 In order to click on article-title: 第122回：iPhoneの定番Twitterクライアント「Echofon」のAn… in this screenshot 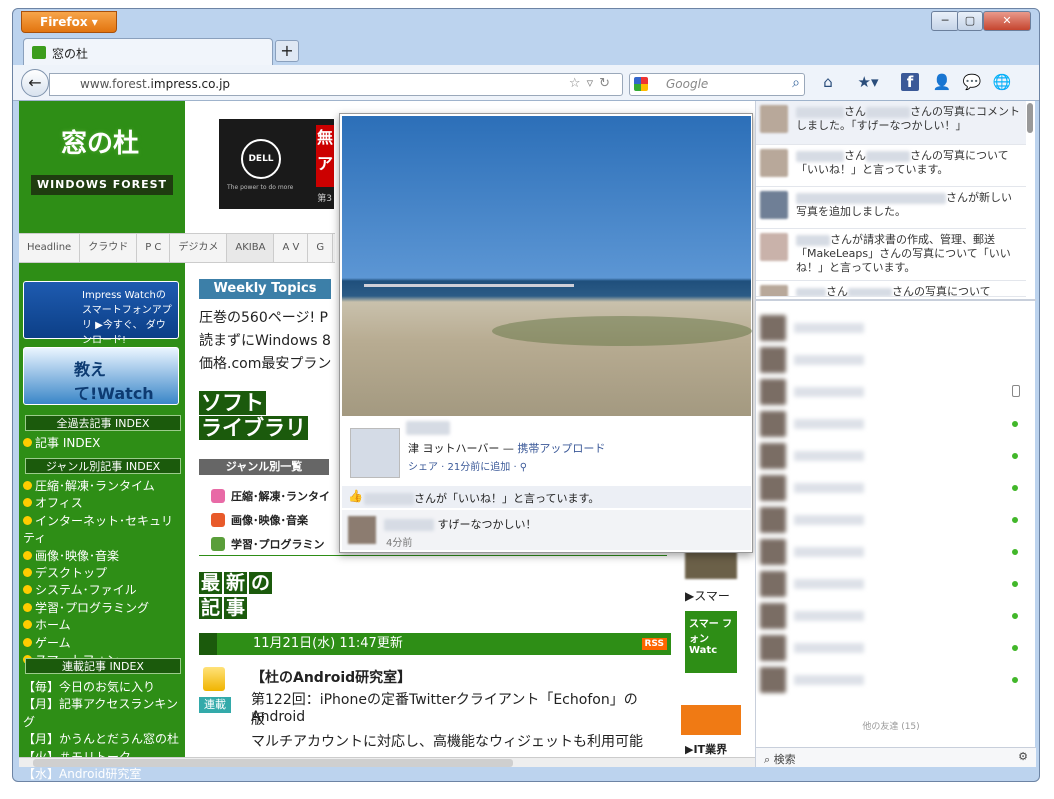, I will do `click(465, 707)`.